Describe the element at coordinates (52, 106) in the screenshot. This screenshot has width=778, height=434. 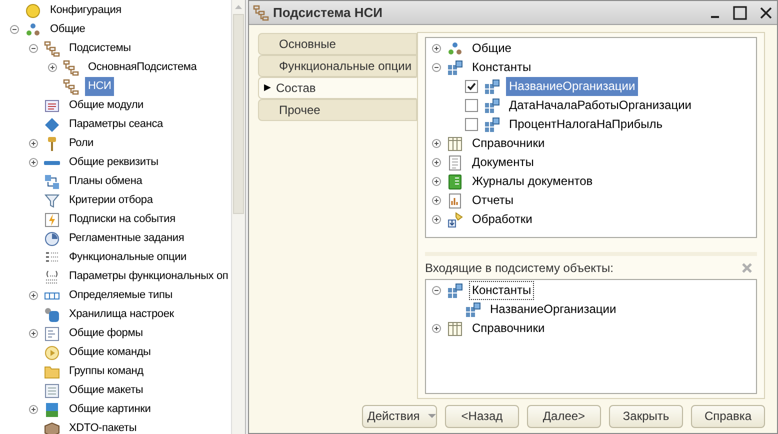
I see `module-icon` at that location.